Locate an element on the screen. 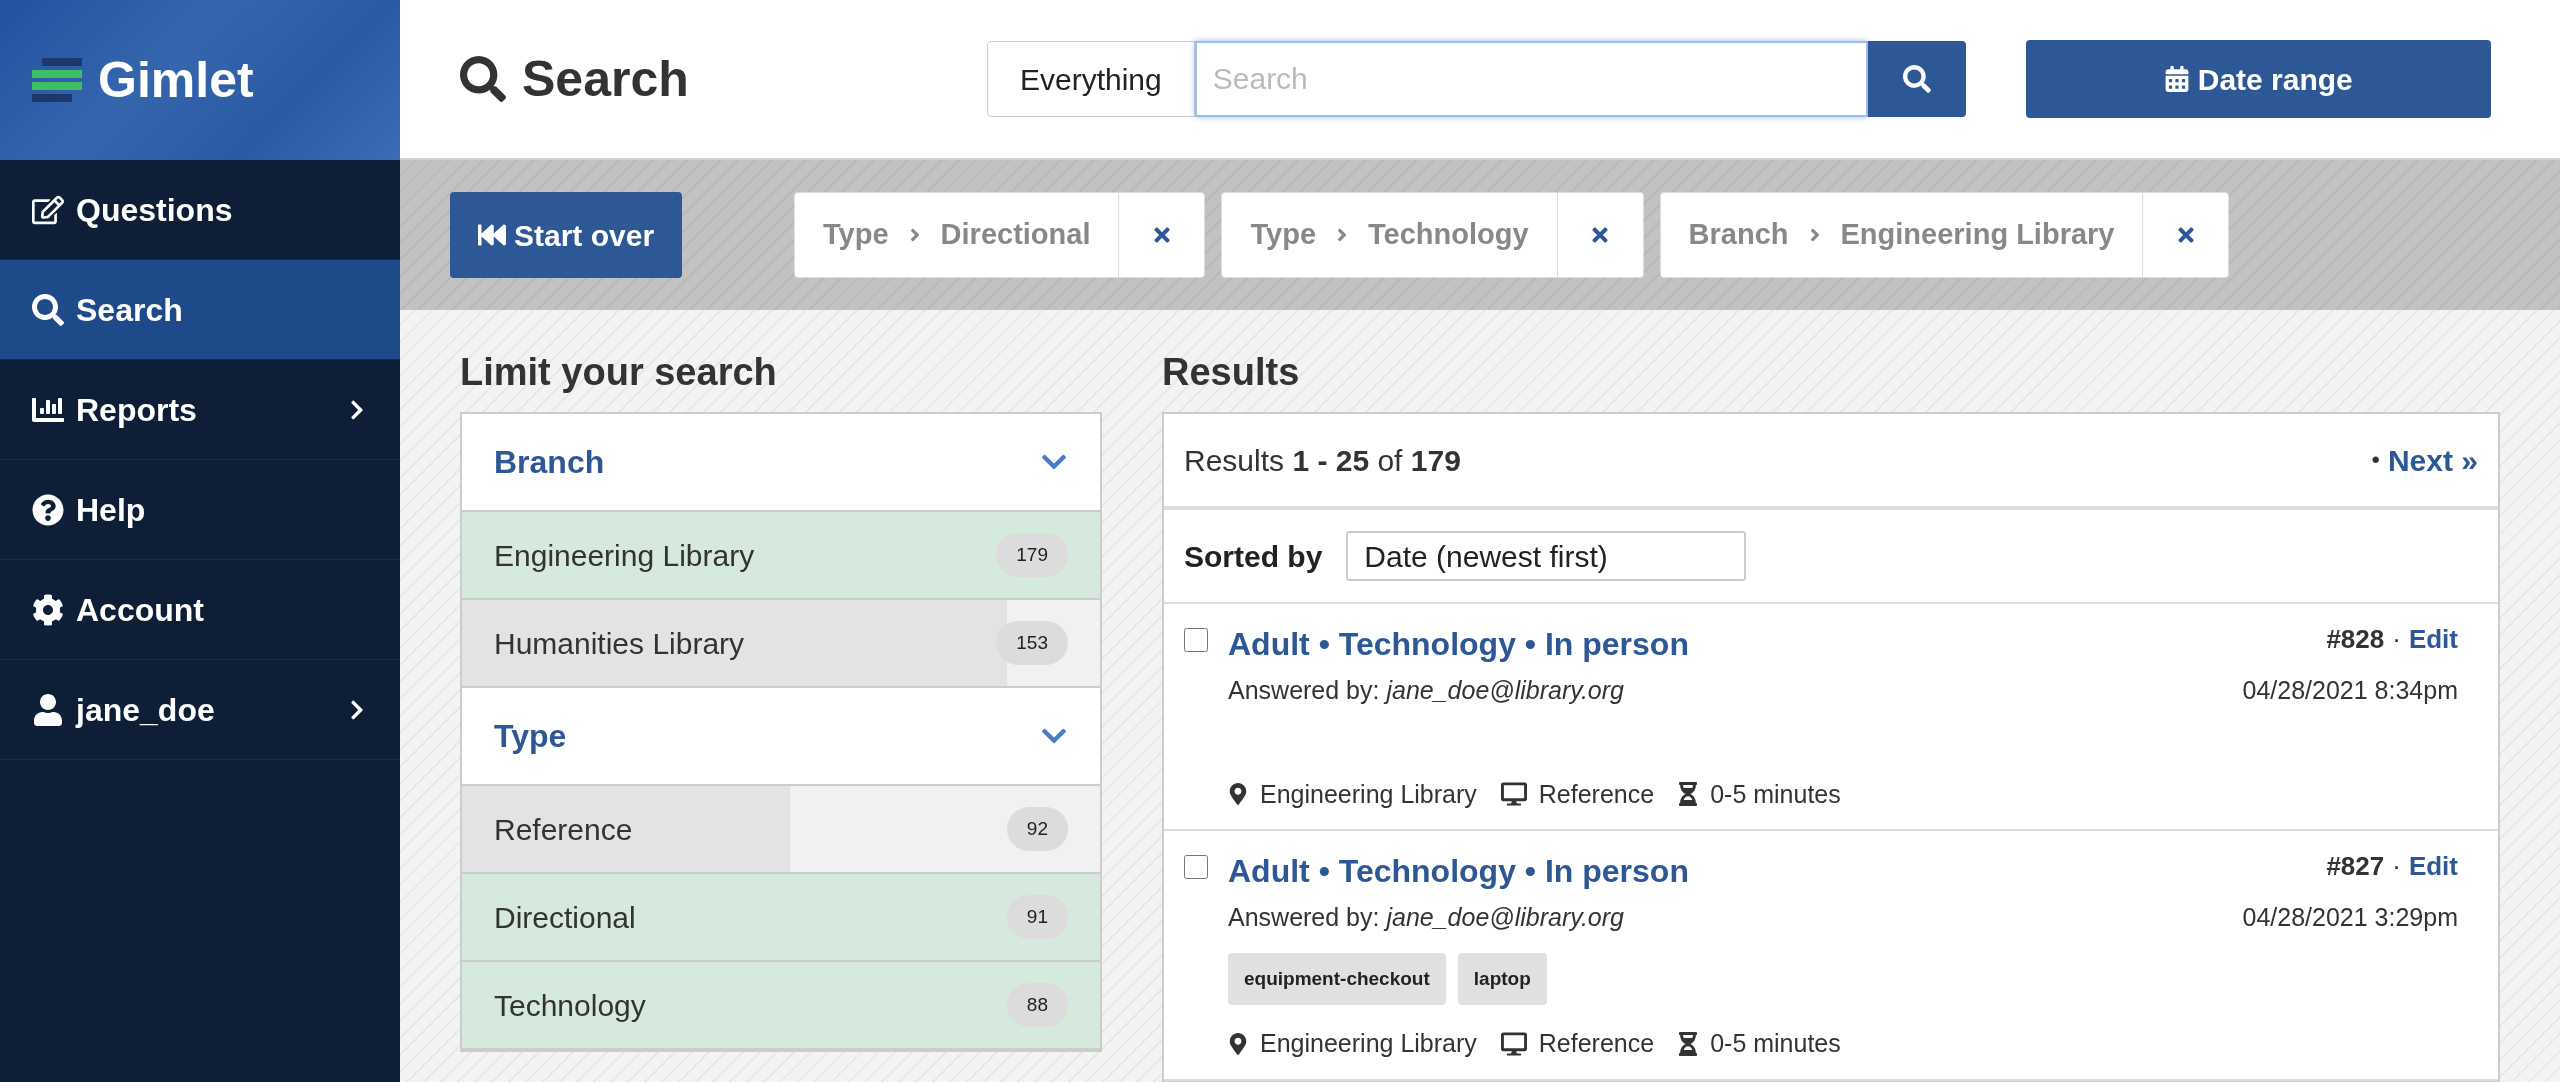 Image resolution: width=2560 pixels, height=1082 pixels. filter-value: Engineering Library is located at coordinates (1977, 235).